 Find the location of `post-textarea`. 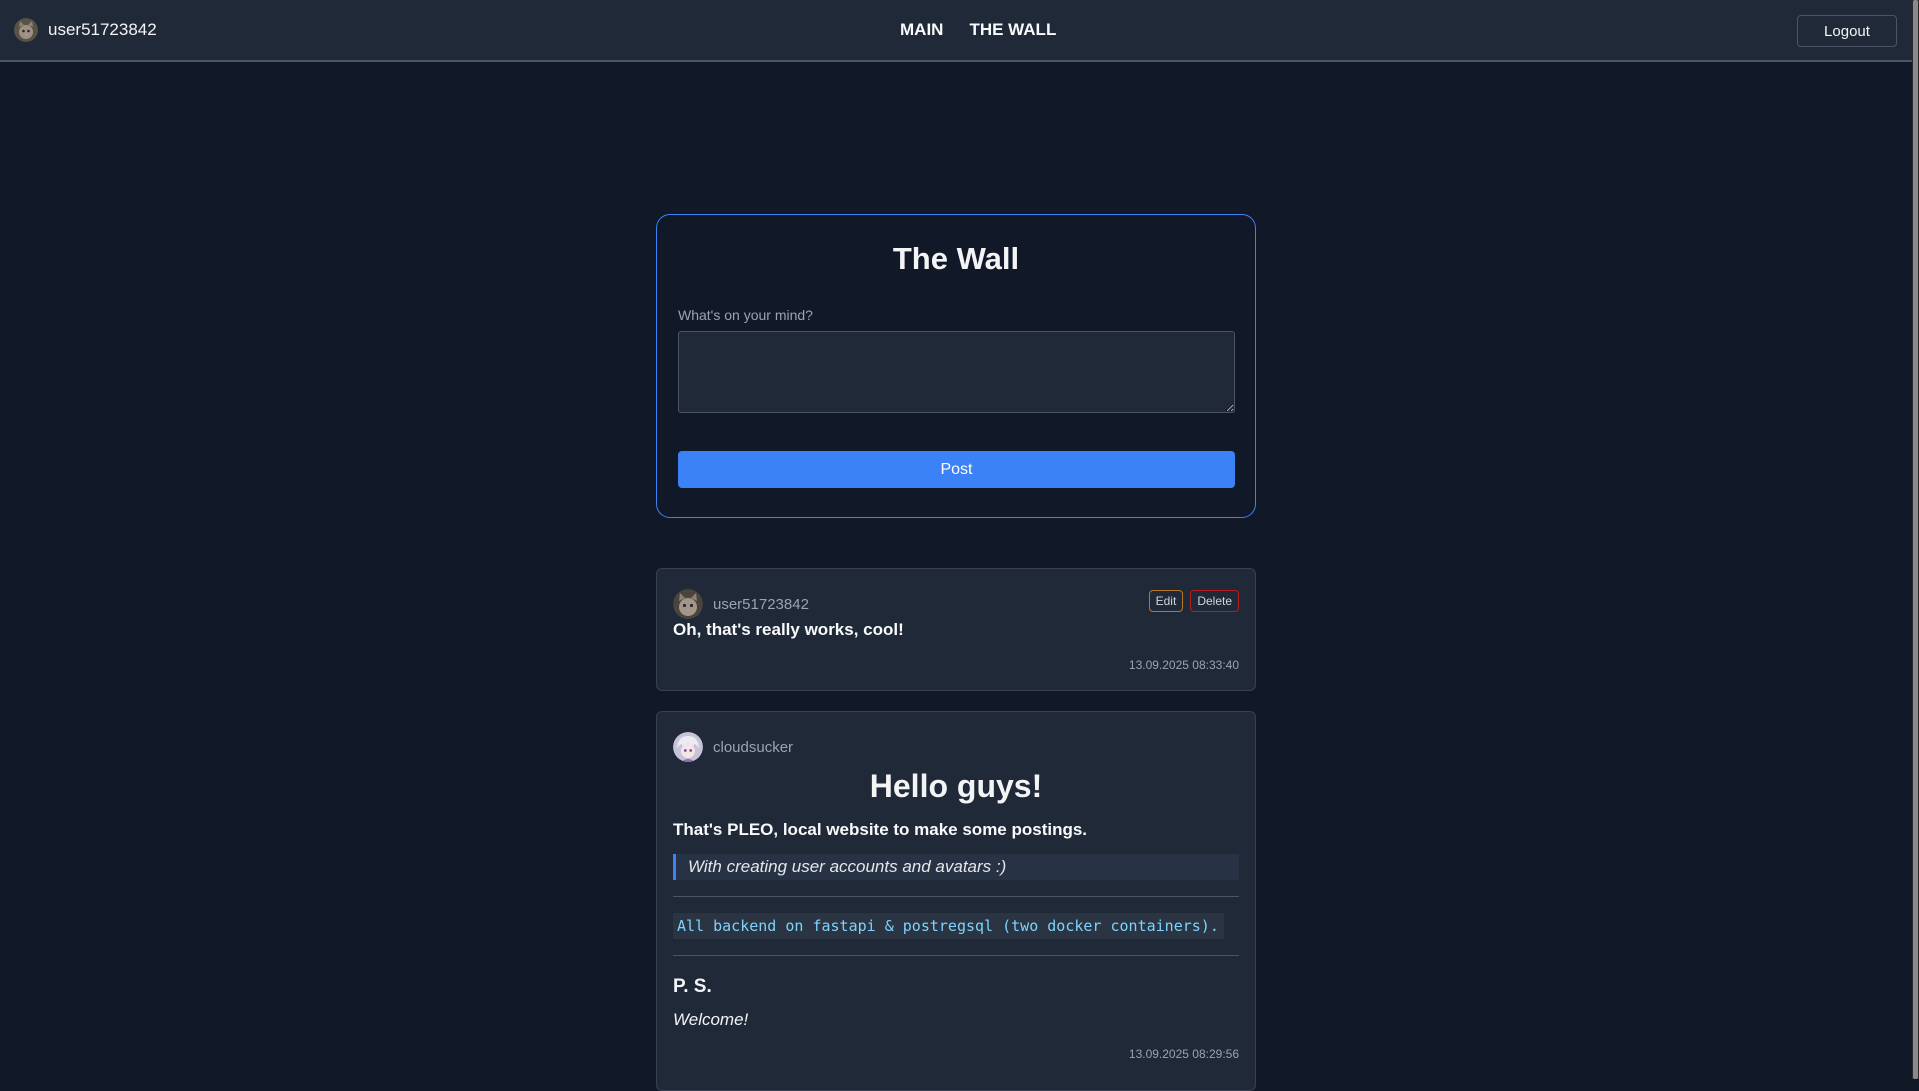

post-textarea is located at coordinates (956, 372).